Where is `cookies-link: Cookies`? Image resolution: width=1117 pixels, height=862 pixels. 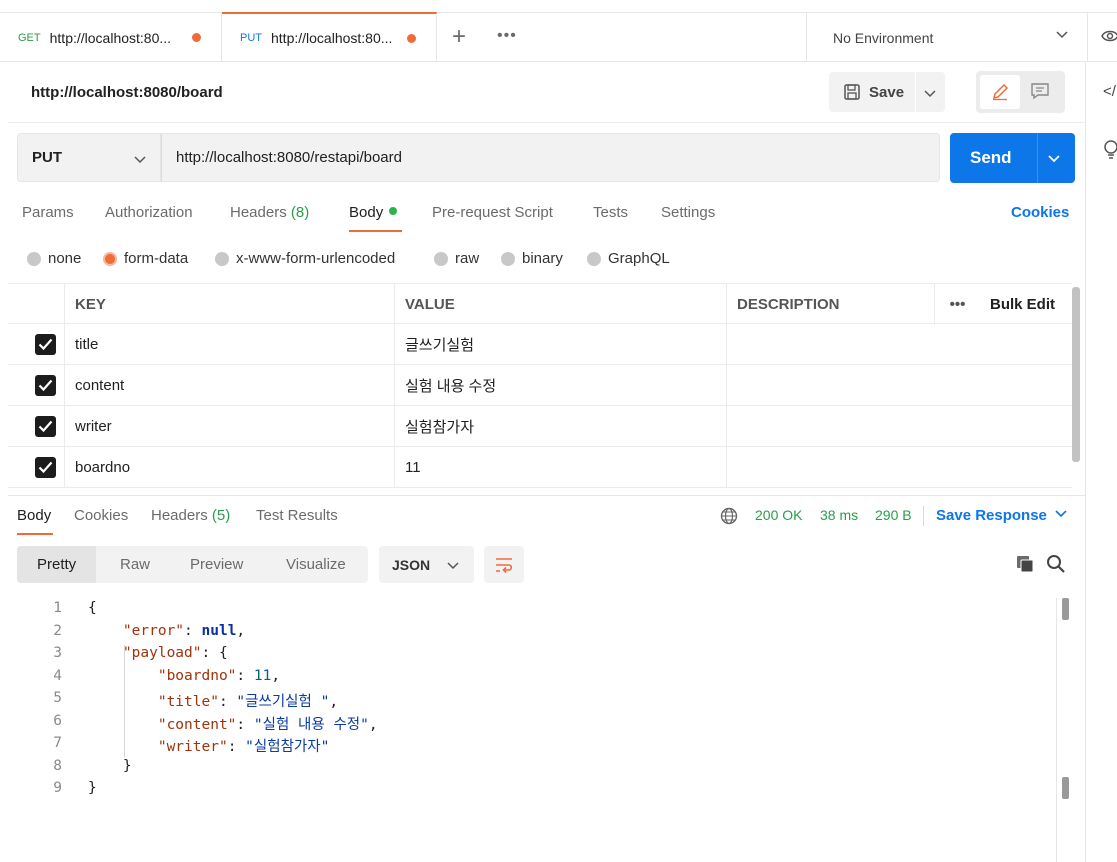
cookies-link: Cookies is located at coordinates (1040, 212).